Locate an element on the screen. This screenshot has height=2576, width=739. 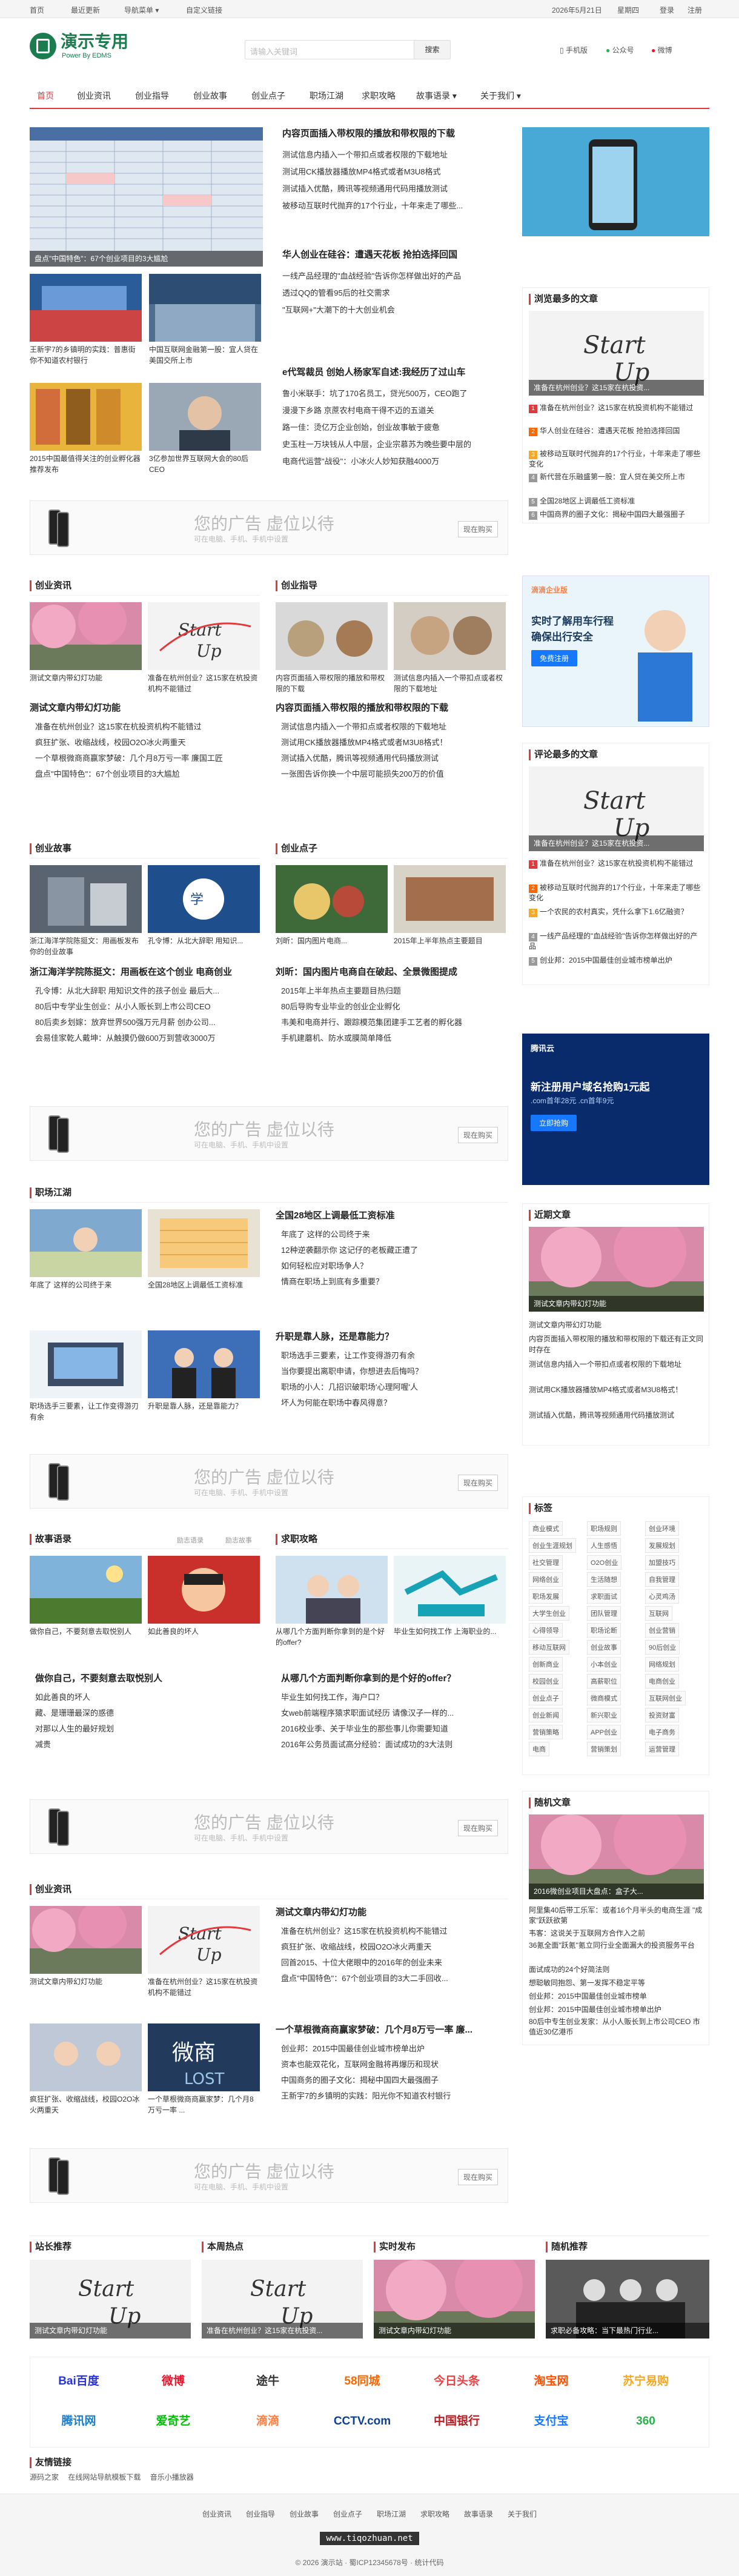
footer-link: 创业故事 is located at coordinates (304, 2514).